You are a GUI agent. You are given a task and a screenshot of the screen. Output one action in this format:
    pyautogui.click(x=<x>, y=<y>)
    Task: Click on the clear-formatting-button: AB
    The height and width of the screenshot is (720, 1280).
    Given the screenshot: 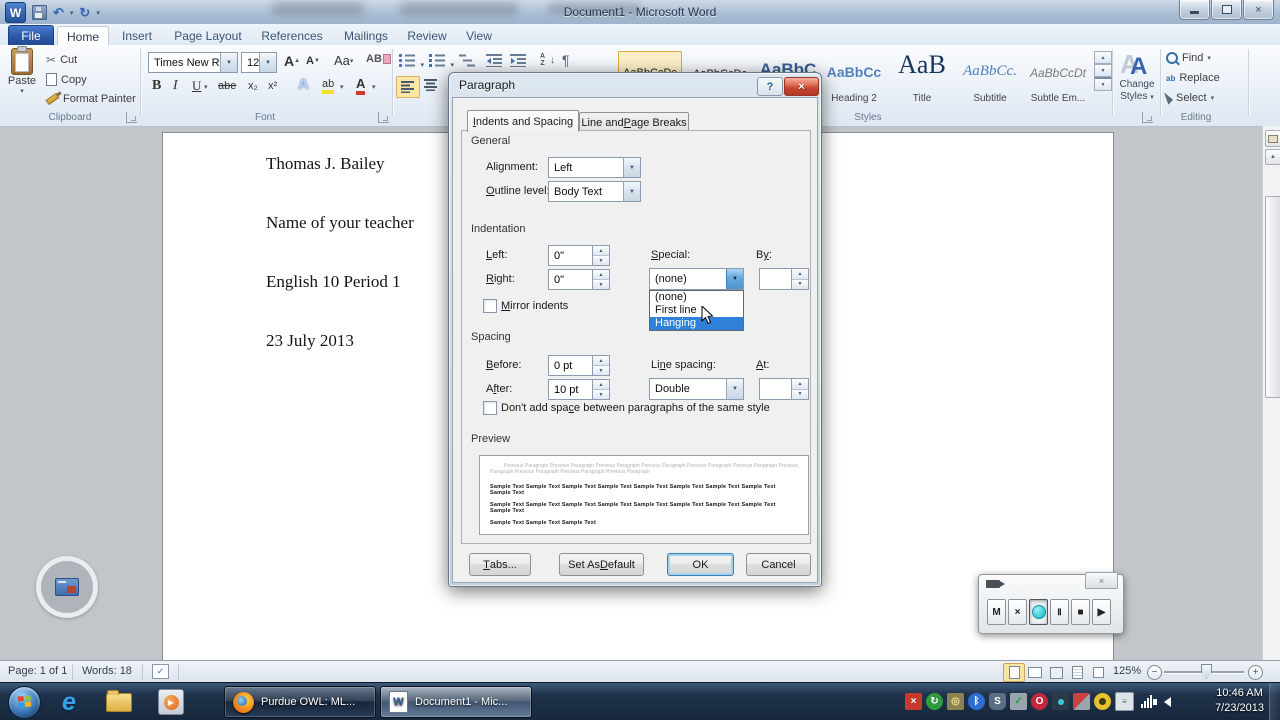 What is the action you would take?
    pyautogui.click(x=378, y=59)
    